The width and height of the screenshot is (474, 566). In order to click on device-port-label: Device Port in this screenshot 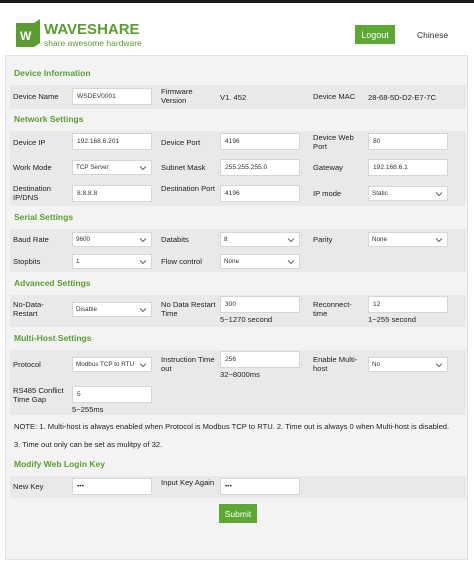, I will do `click(181, 142)`.